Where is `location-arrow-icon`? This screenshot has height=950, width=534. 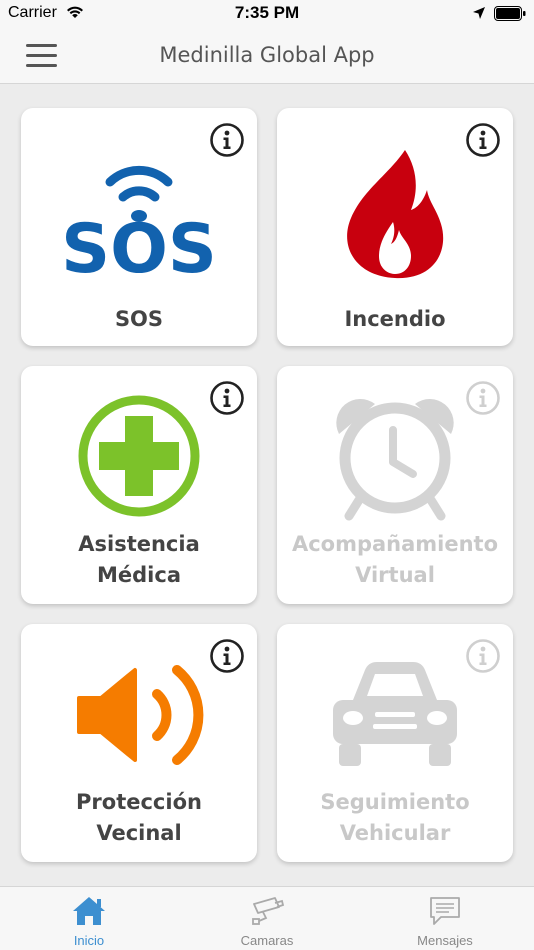 location-arrow-icon is located at coordinates (479, 13).